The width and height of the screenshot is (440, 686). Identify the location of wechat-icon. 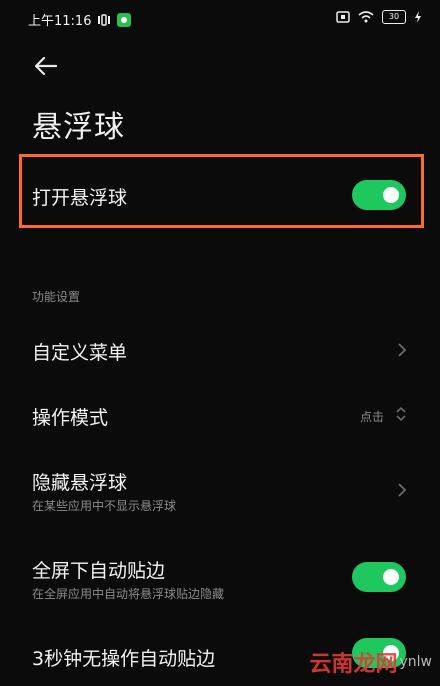
(124, 19).